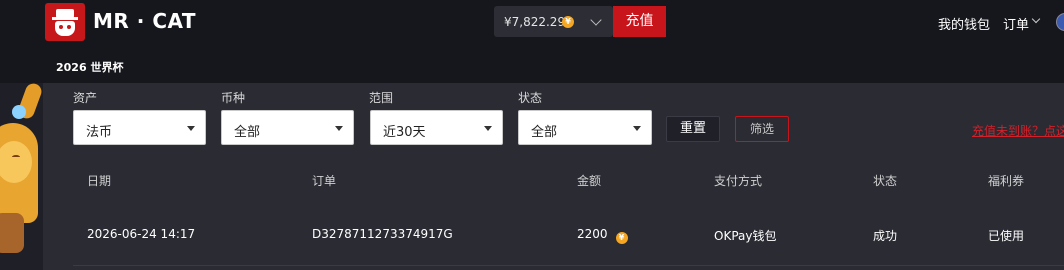 The width and height of the screenshot is (1064, 270). Describe the element at coordinates (589, 181) in the screenshot. I see `column-header-amount: 金额` at that location.